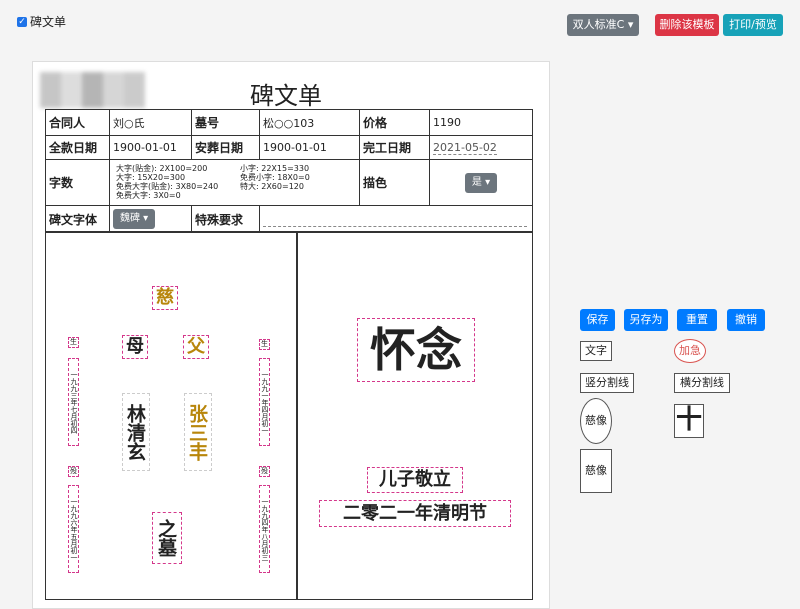 Image resolution: width=800 pixels, height=609 pixels. What do you see at coordinates (395, 123) in the screenshot?
I see `price-label: 价格` at bounding box center [395, 123].